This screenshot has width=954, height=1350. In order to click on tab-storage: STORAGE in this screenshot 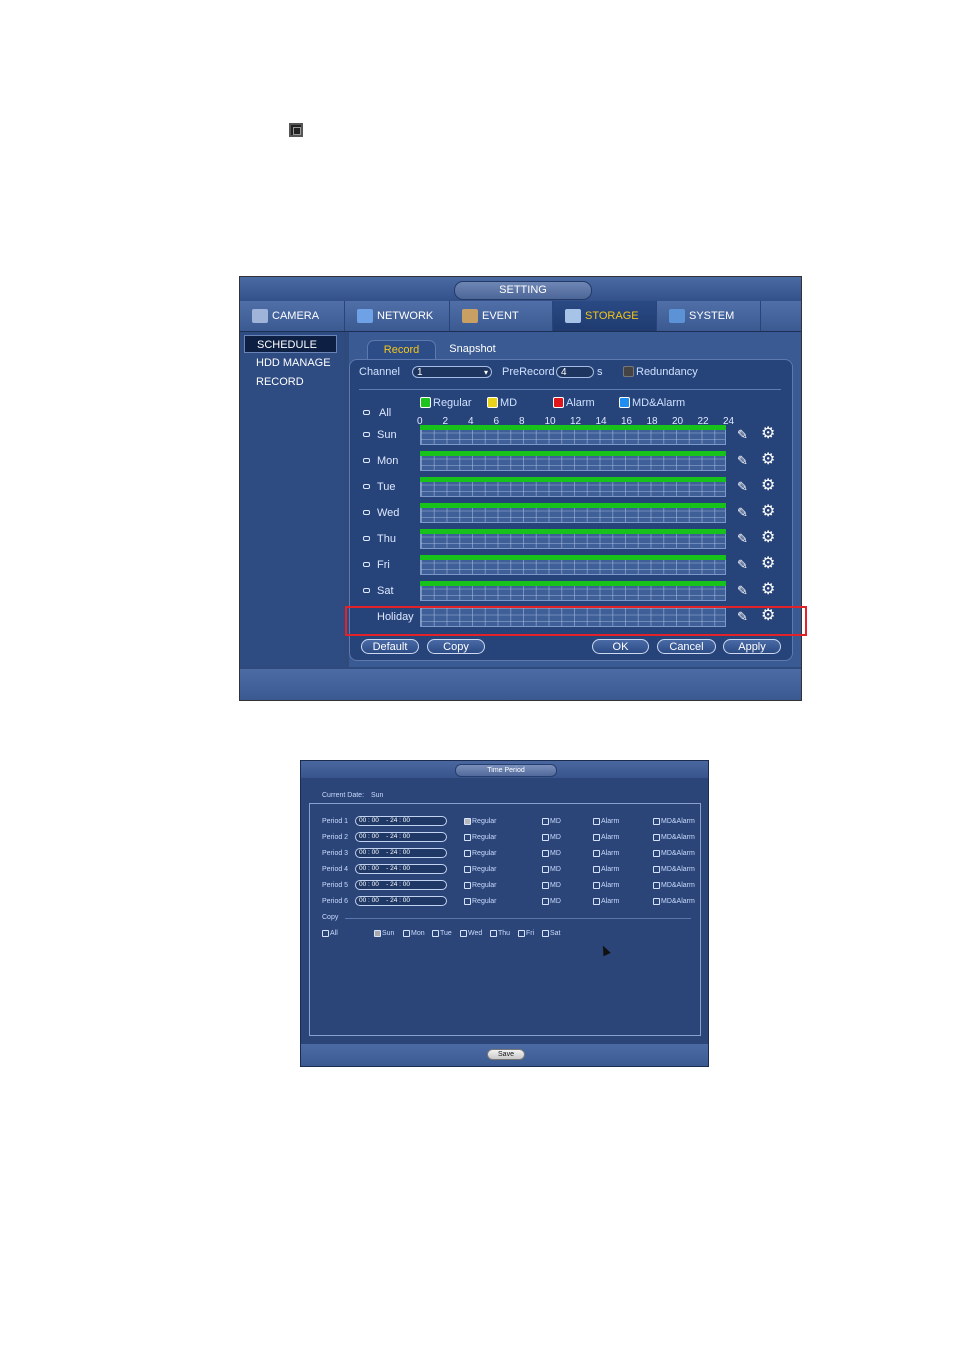, I will do `click(605, 316)`.